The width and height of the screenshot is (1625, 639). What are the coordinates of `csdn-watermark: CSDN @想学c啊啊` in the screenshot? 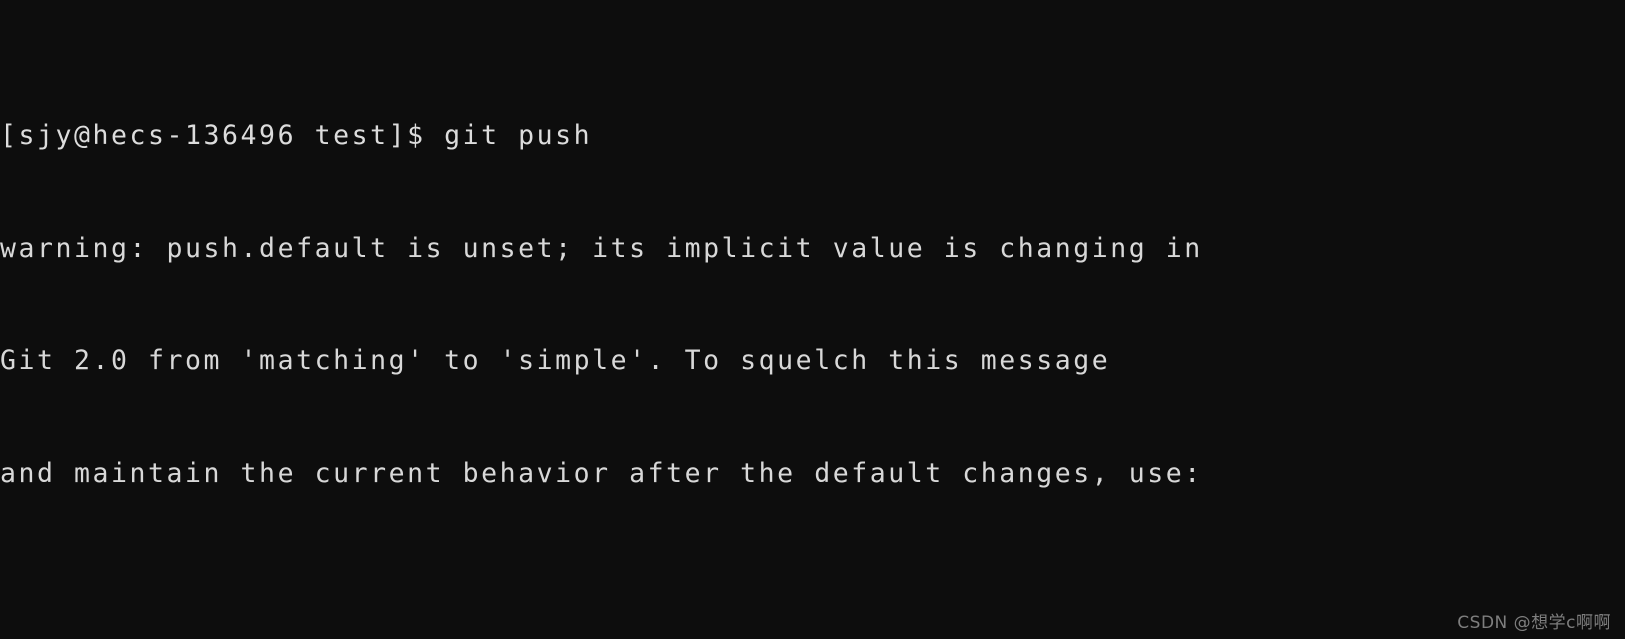 It's located at (1534, 623).